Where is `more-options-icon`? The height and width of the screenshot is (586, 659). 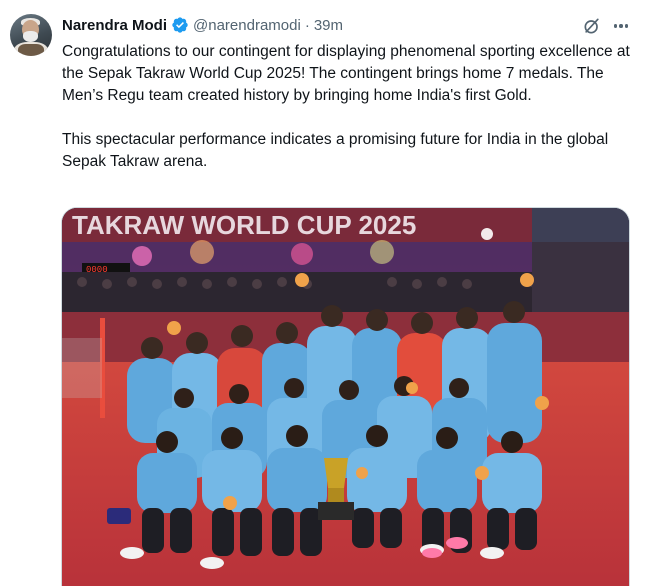 more-options-icon is located at coordinates (621, 26).